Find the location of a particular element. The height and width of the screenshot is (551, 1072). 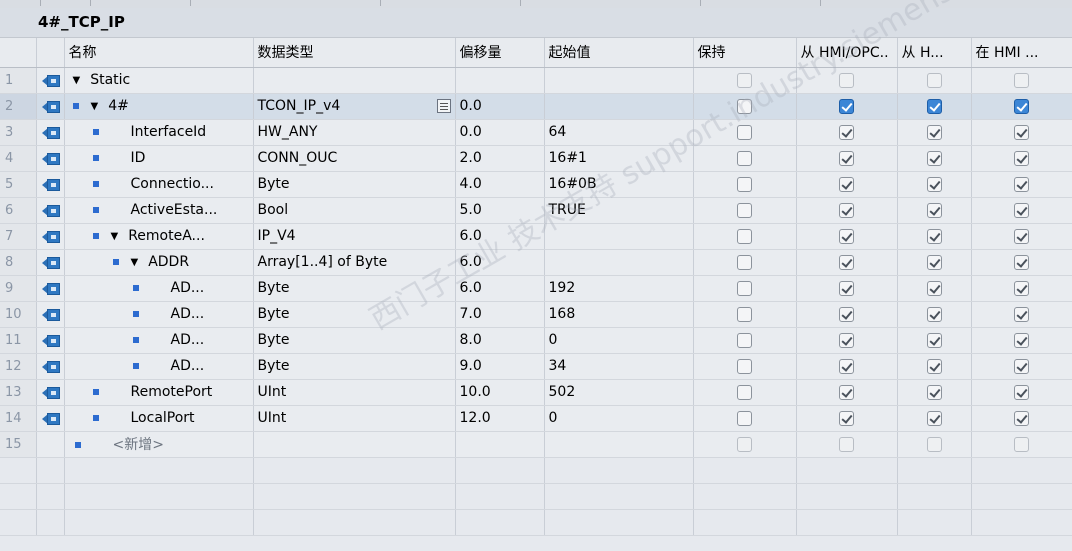

name-cell: <新增> is located at coordinates (159, 444).